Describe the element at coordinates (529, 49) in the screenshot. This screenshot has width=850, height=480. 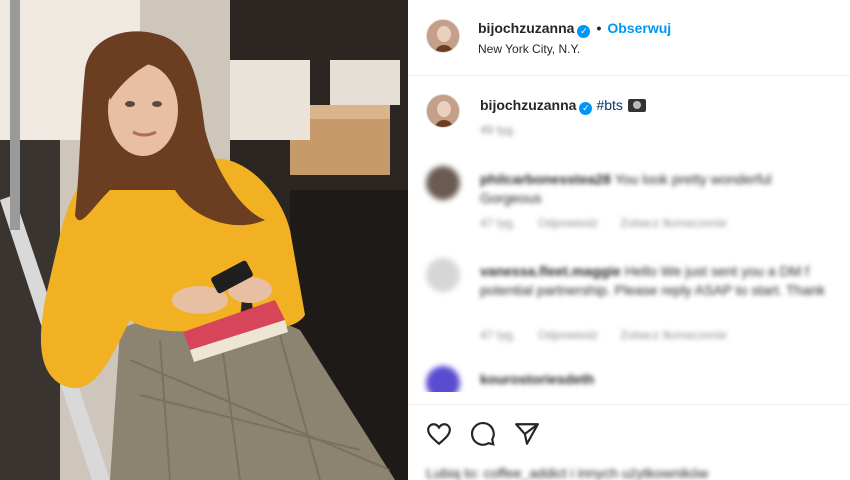
I see `location-link: New York City, N.Y.` at that location.